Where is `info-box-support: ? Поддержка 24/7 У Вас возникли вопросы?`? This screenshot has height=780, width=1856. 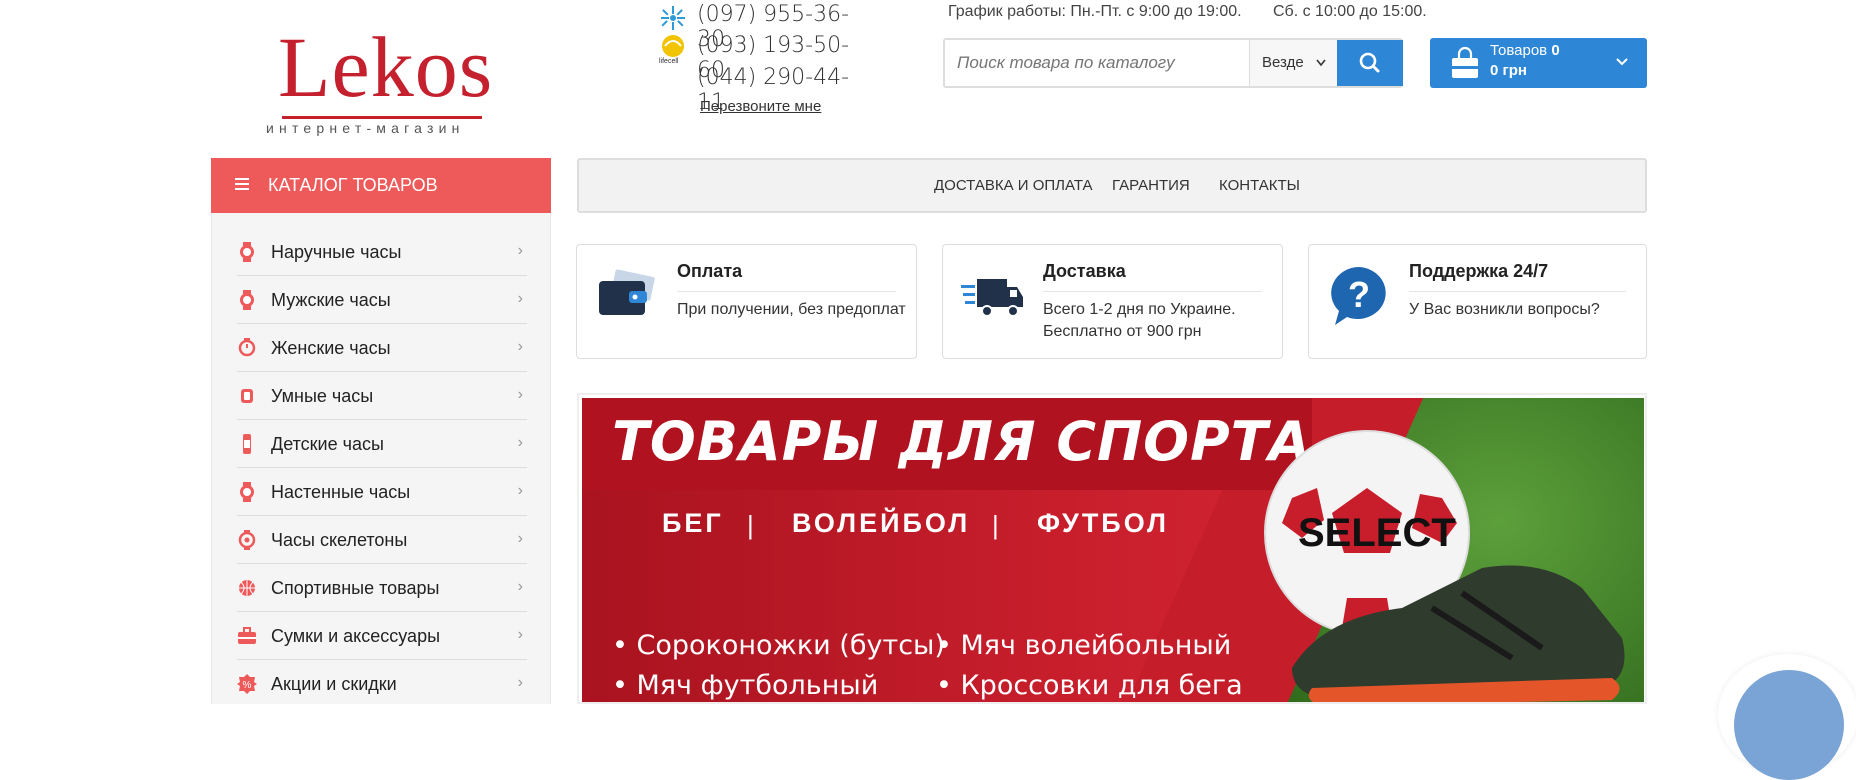
info-box-support: ? Поддержка 24/7 У Вас возникли вопросы? is located at coordinates (1477, 301).